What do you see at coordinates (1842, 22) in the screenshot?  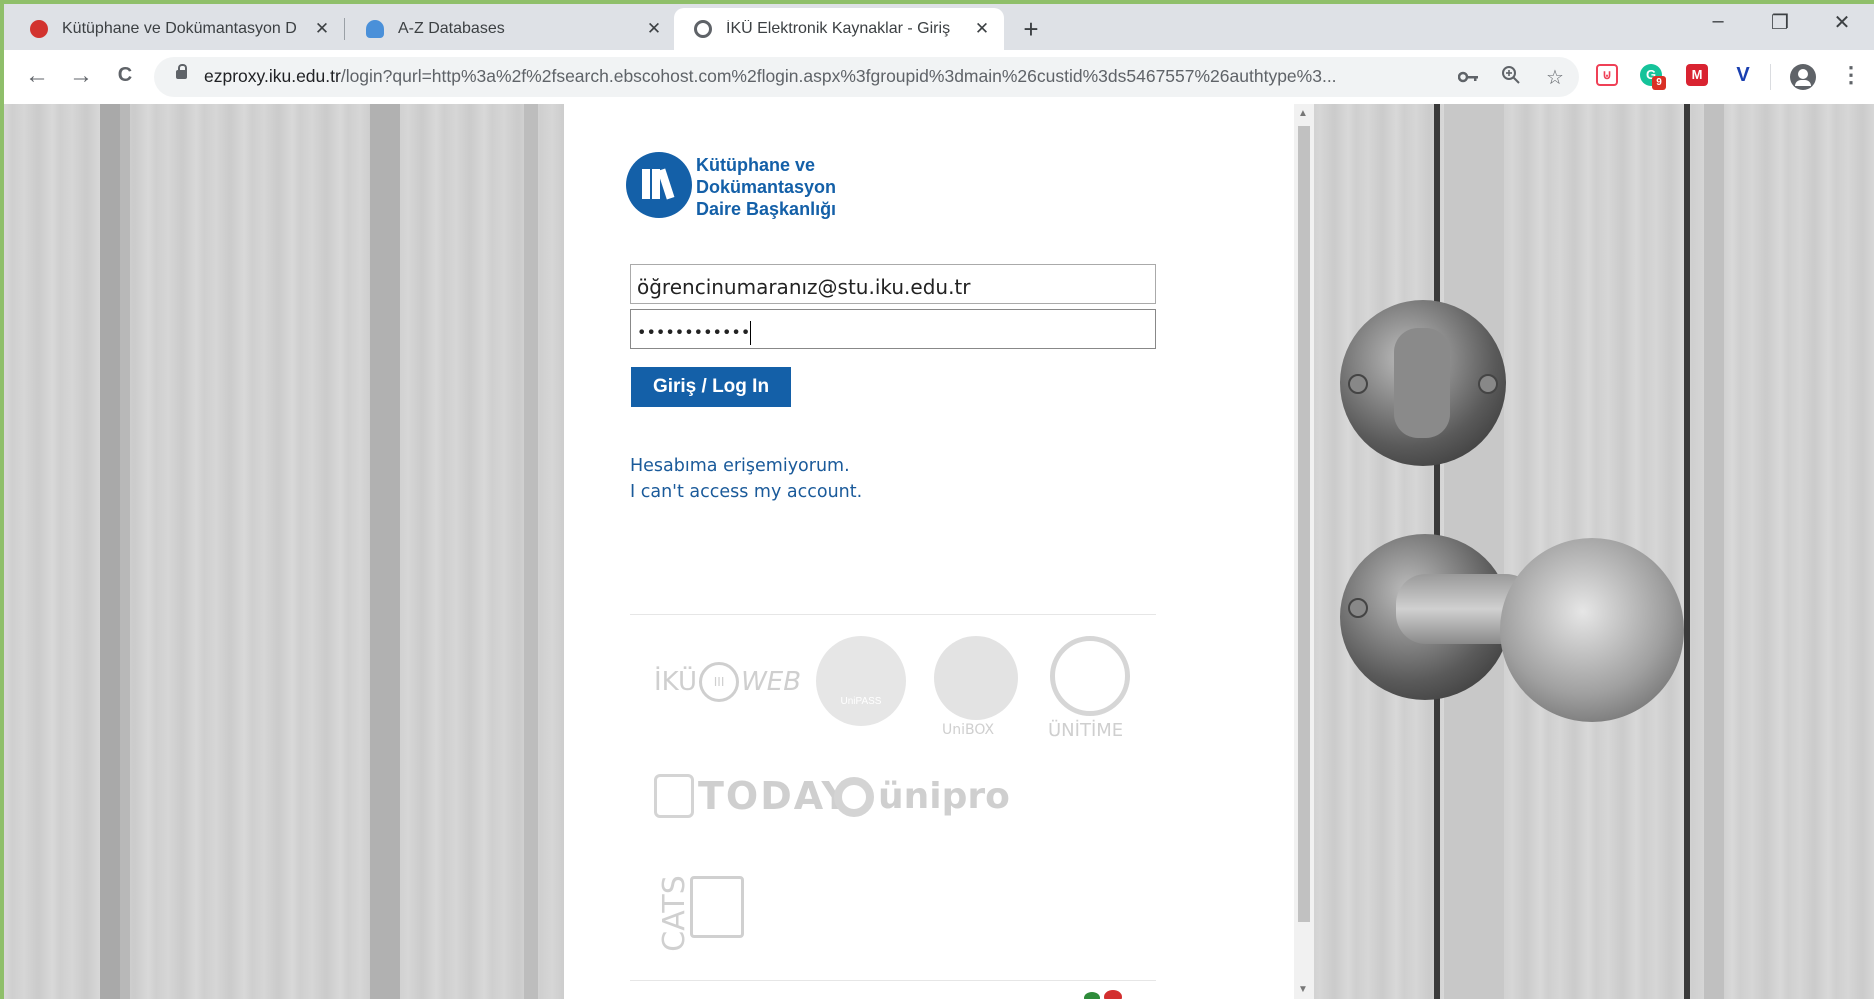 I see `window-close-button: ✕` at bounding box center [1842, 22].